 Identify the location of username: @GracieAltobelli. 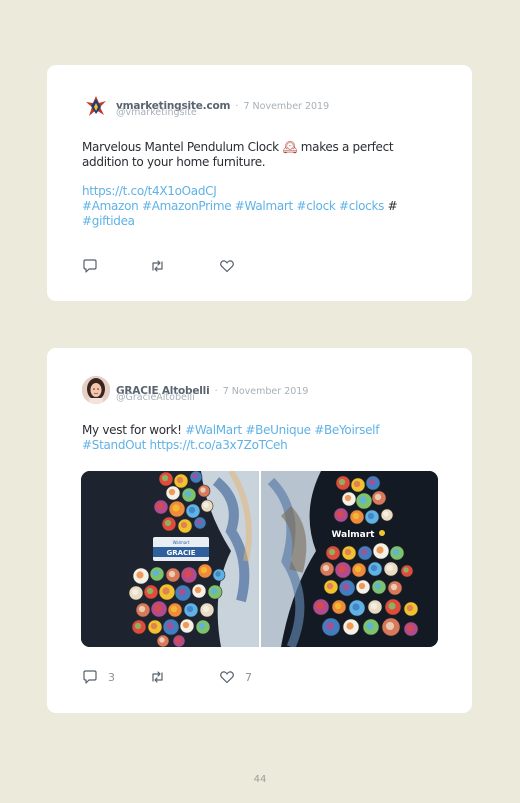
(155, 397).